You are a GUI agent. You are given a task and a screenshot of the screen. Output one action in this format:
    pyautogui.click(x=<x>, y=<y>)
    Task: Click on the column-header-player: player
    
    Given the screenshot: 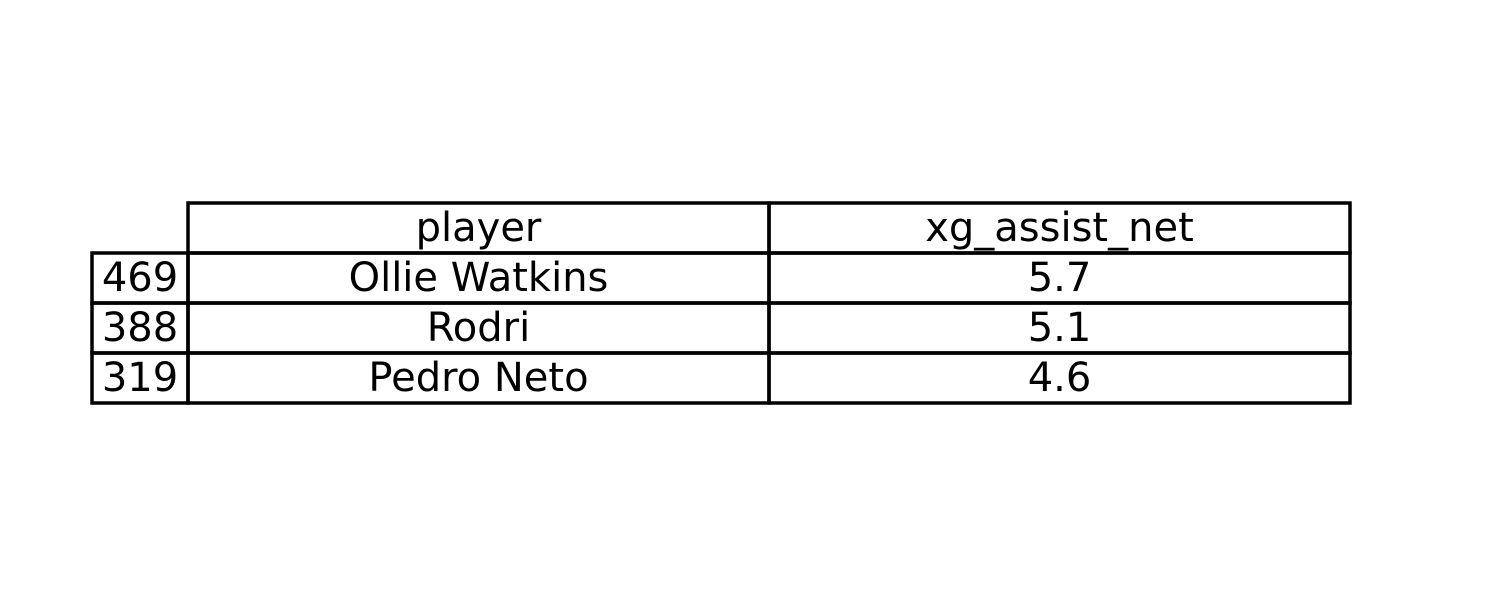 What is the action you would take?
    pyautogui.click(x=479, y=228)
    